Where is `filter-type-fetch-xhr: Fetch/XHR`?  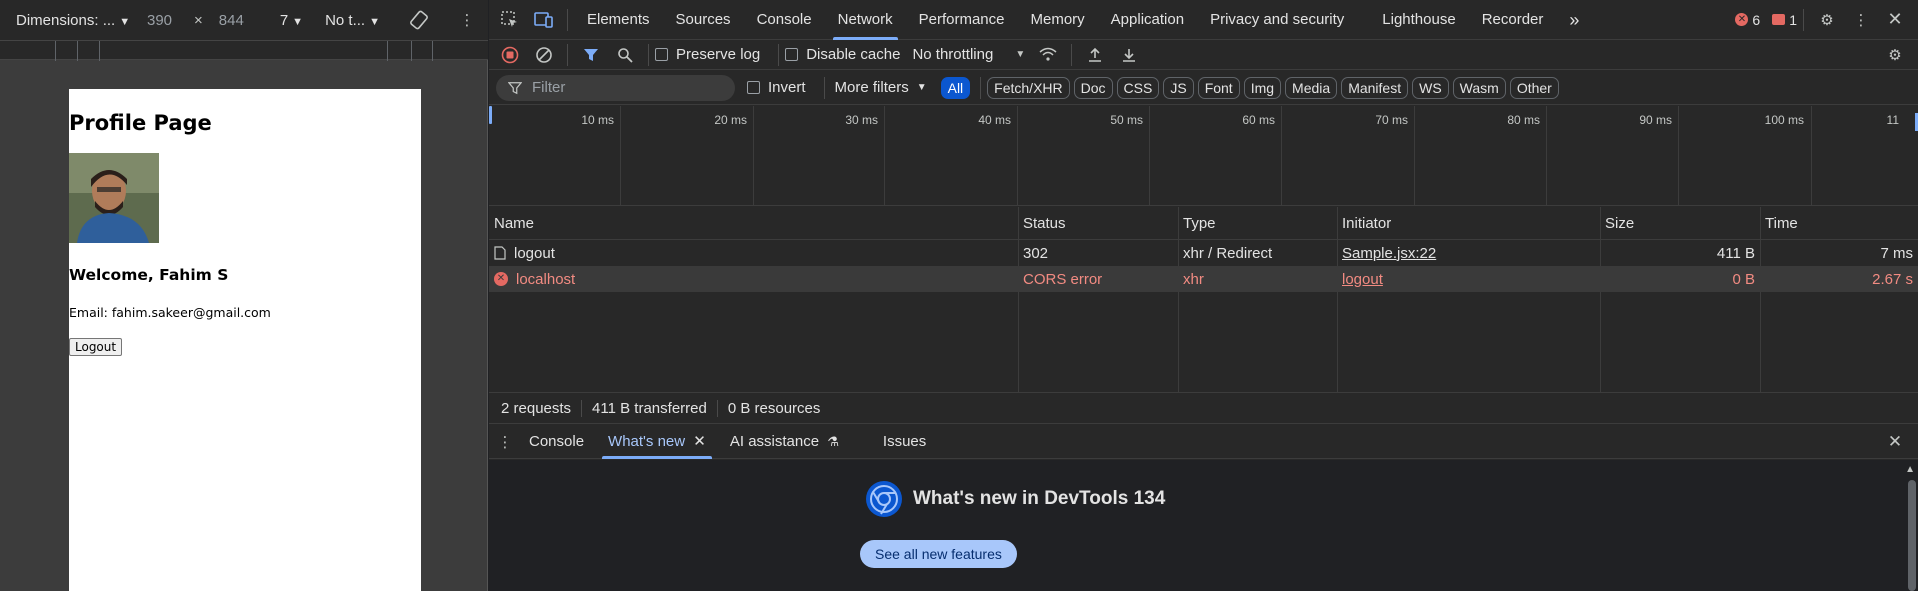 filter-type-fetch-xhr: Fetch/XHR is located at coordinates (1028, 87).